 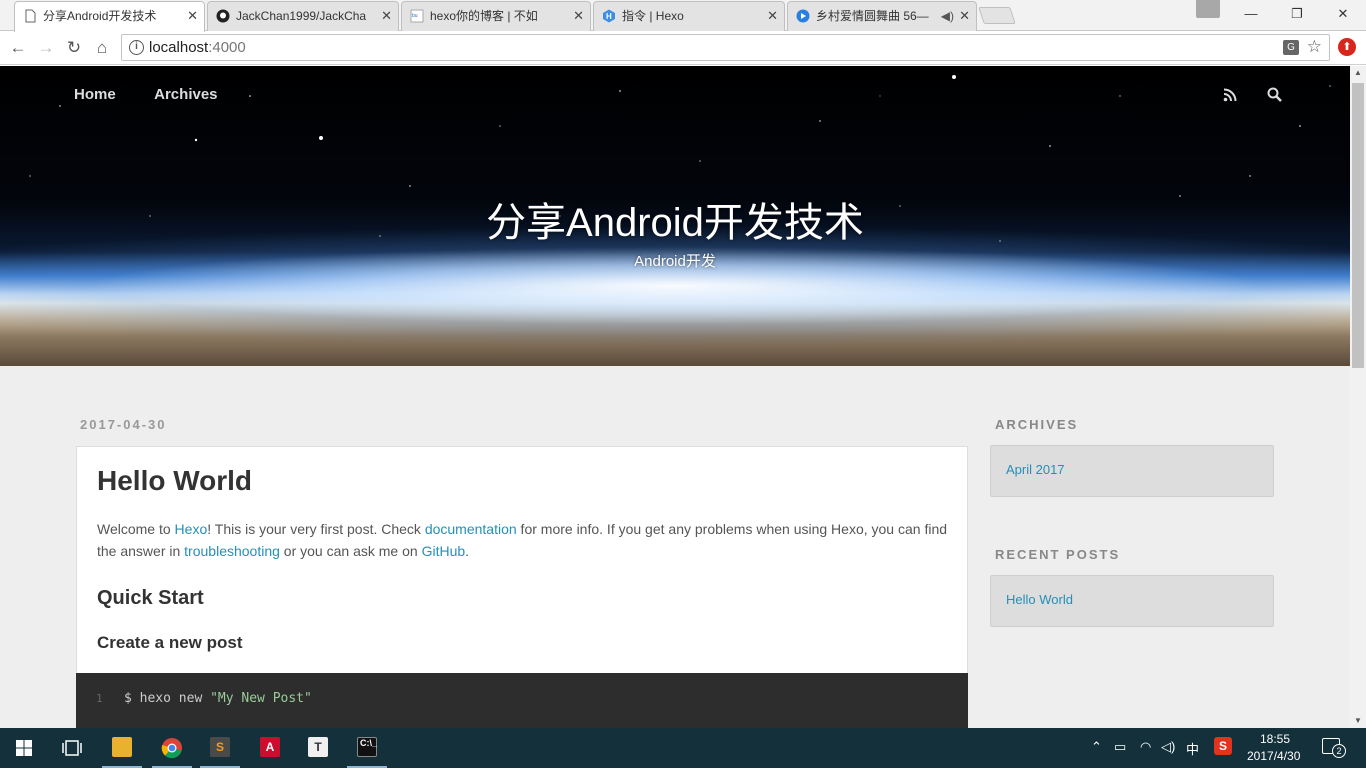 What do you see at coordinates (1297, 15) in the screenshot?
I see `restore-icon: ❐` at bounding box center [1297, 15].